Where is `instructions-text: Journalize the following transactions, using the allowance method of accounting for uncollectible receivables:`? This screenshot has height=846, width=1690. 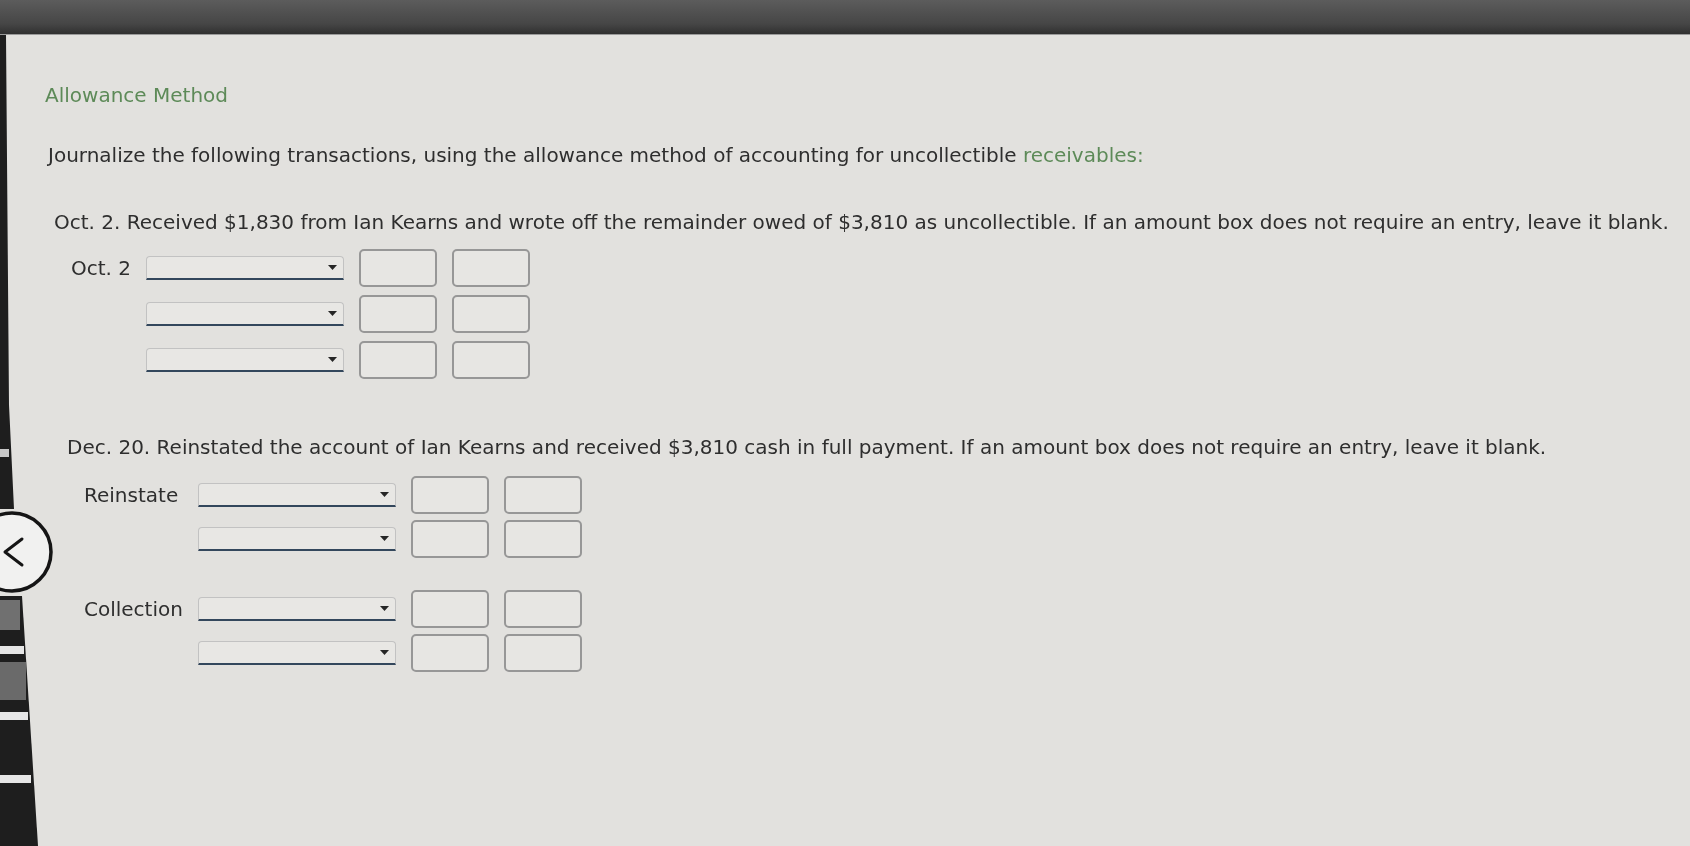
instructions-text: Journalize the following transactions, using the allowance method of accounting for uncollectible receivables: is located at coordinates (596, 155).